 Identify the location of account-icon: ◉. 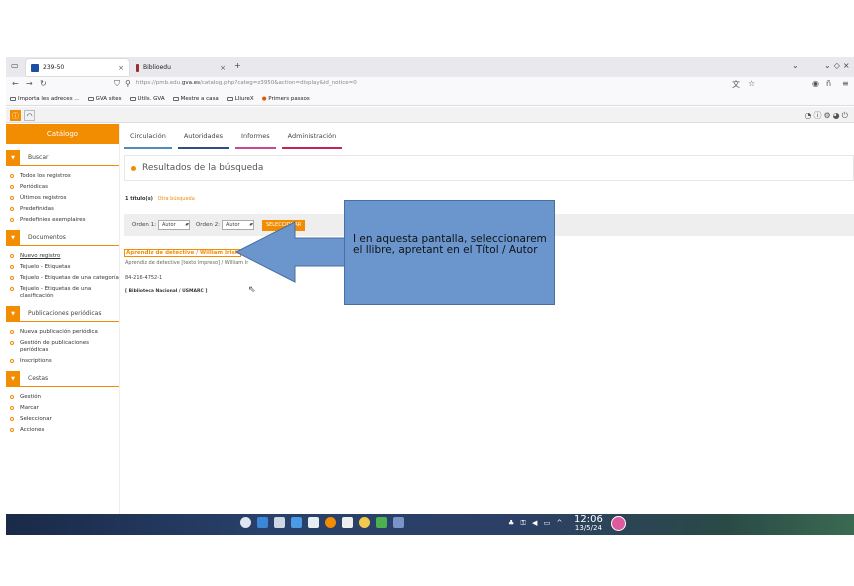
(815, 83).